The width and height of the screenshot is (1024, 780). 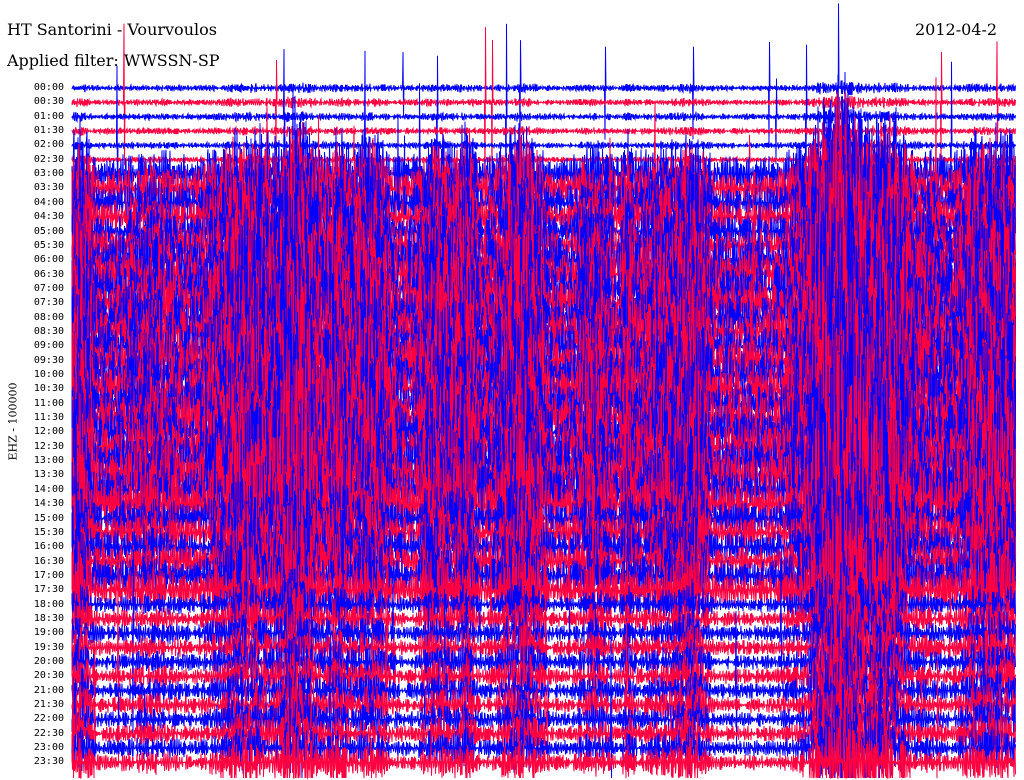 What do you see at coordinates (48, 719) in the screenshot?
I see `time-tick-label: 22:00` at bounding box center [48, 719].